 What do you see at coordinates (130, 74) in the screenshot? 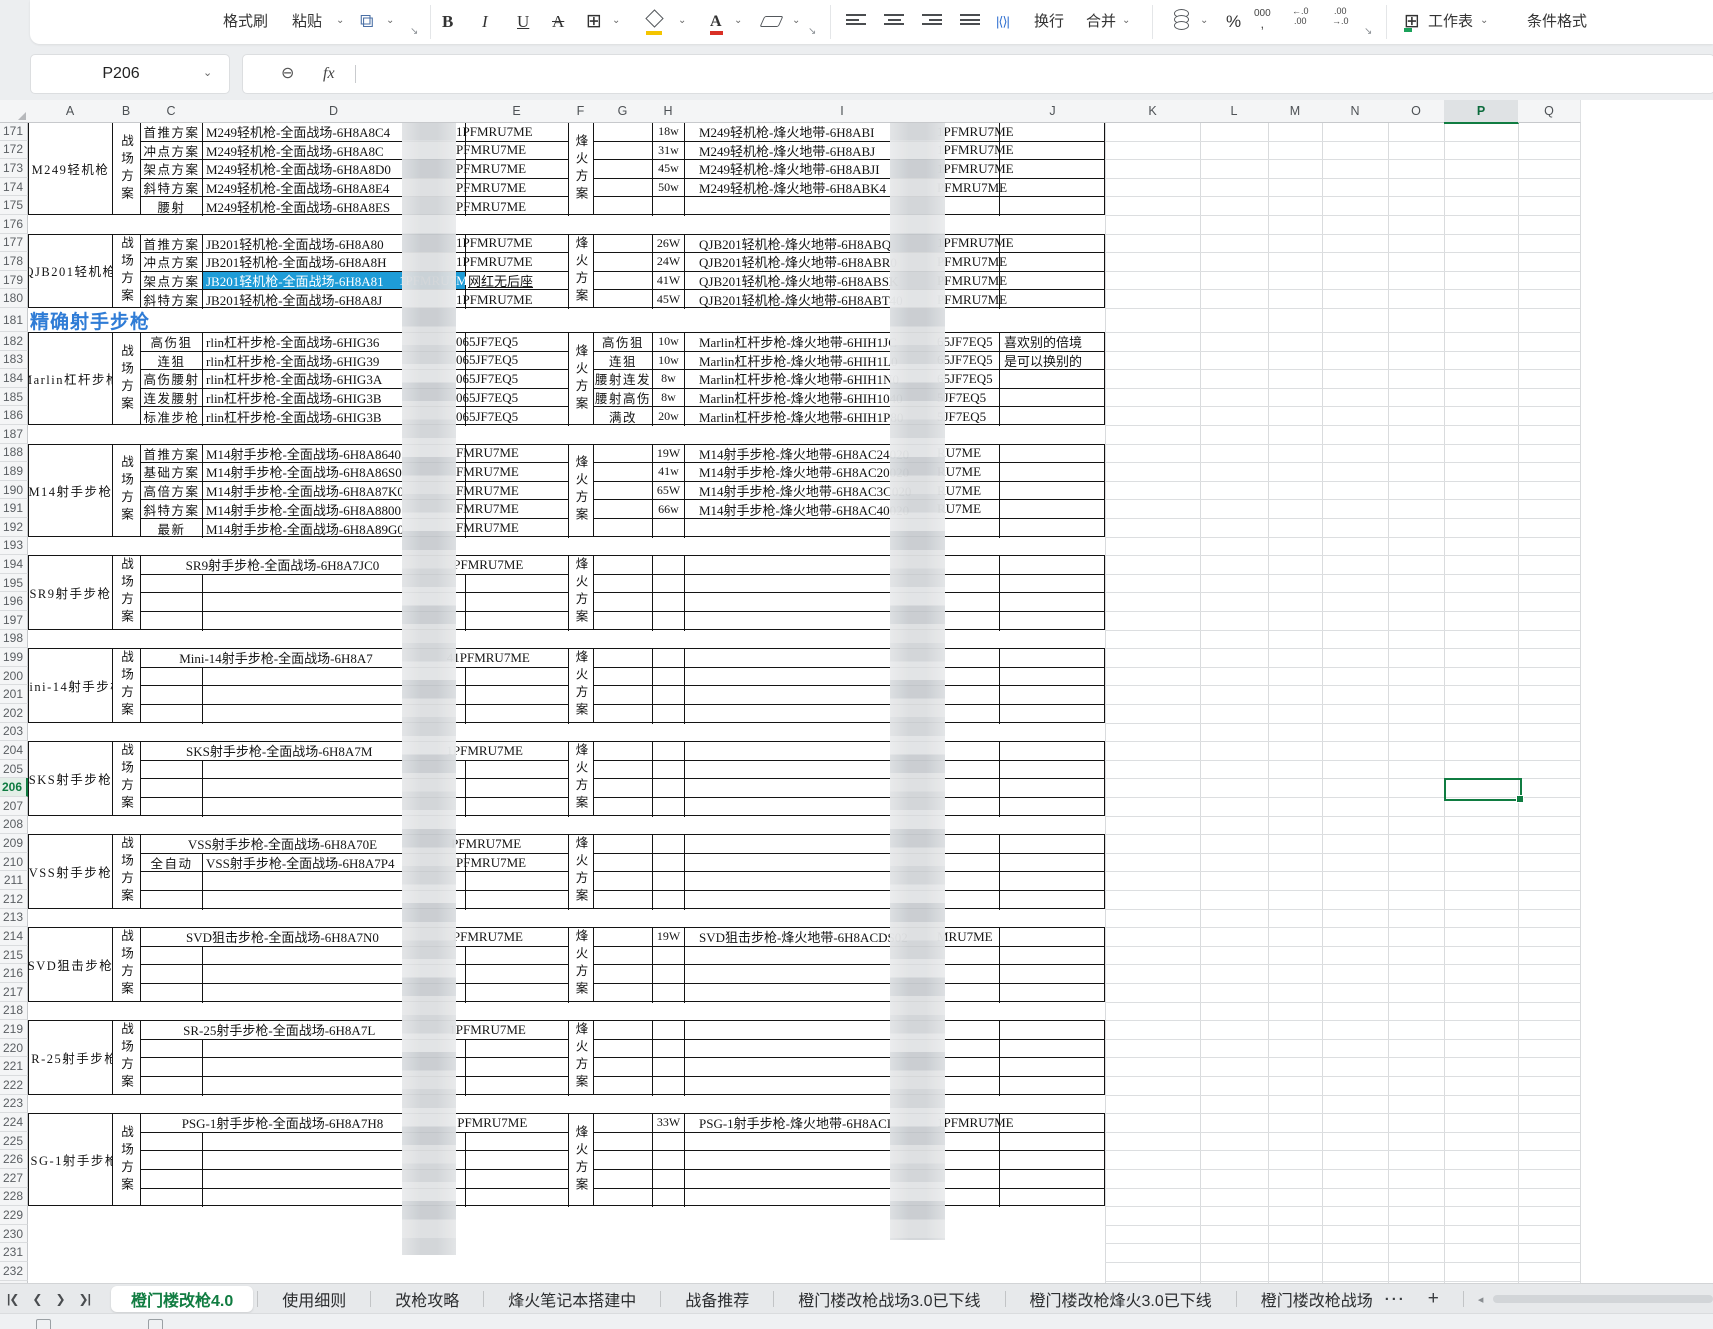
I see `name-box: P206 ⌄` at bounding box center [130, 74].